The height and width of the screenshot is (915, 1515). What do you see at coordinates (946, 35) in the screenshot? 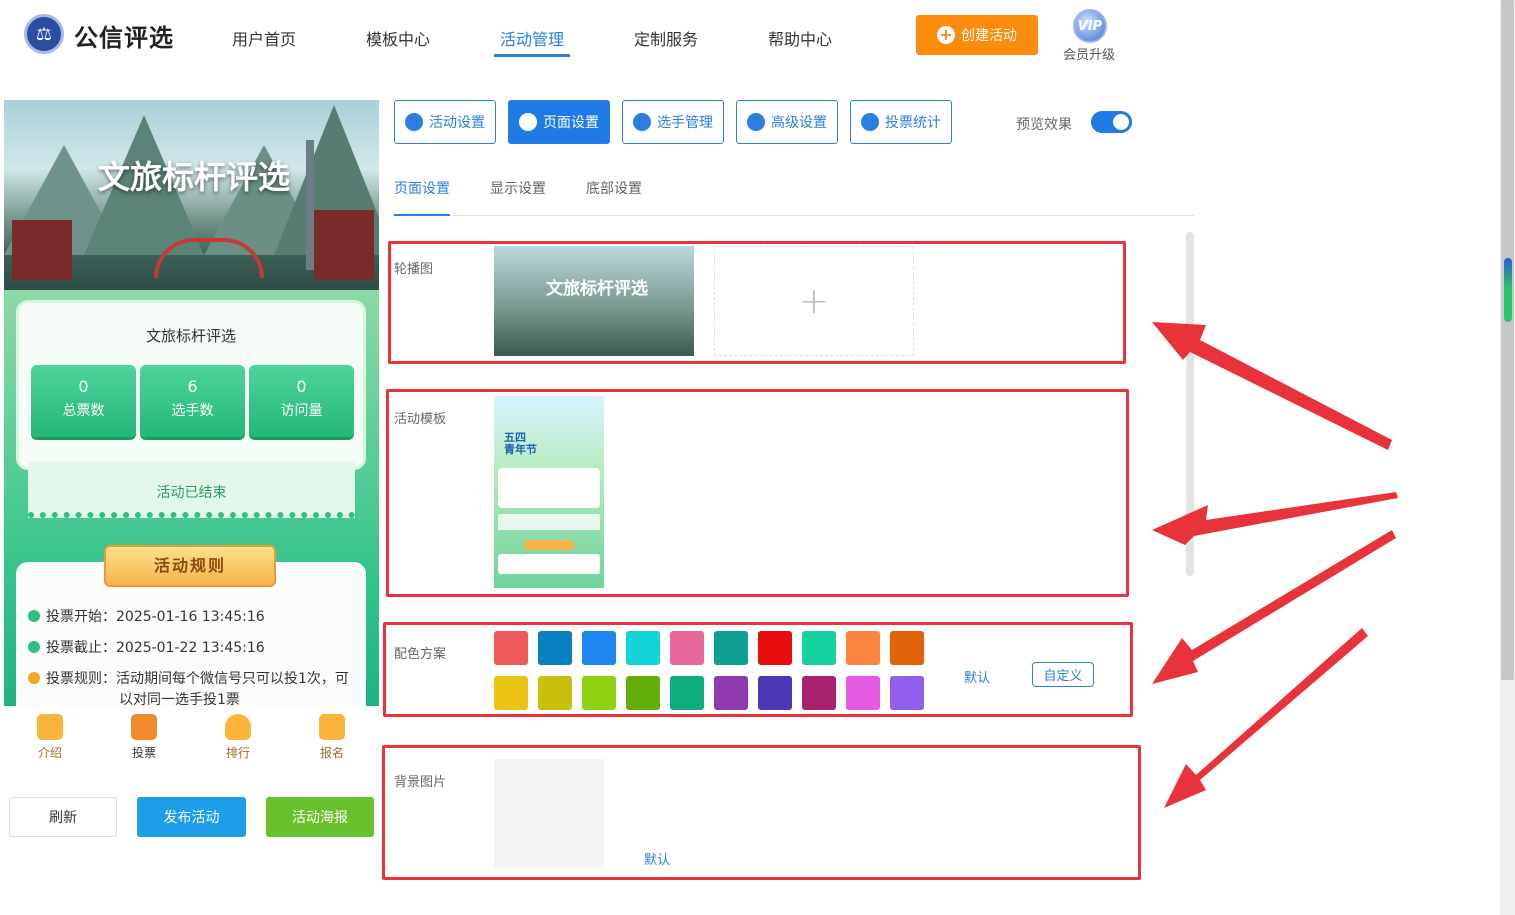
I see `plus-circle-icon: +` at bounding box center [946, 35].